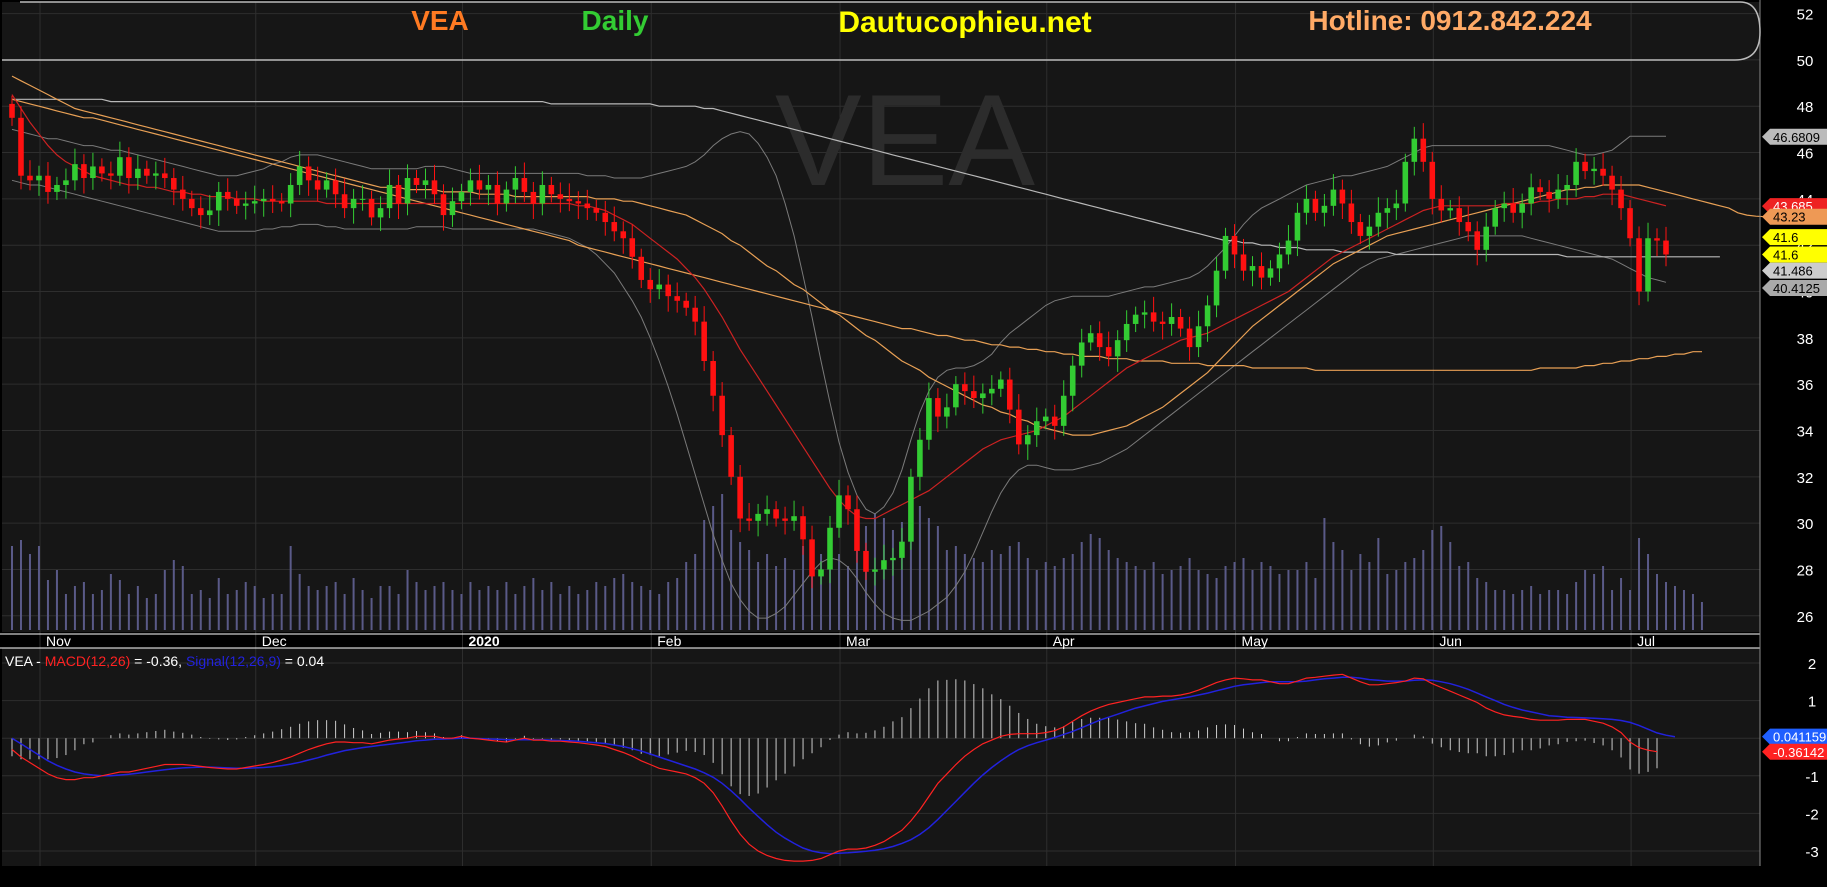  I want to click on price-tag-text: 46.6809, so click(1796, 137).